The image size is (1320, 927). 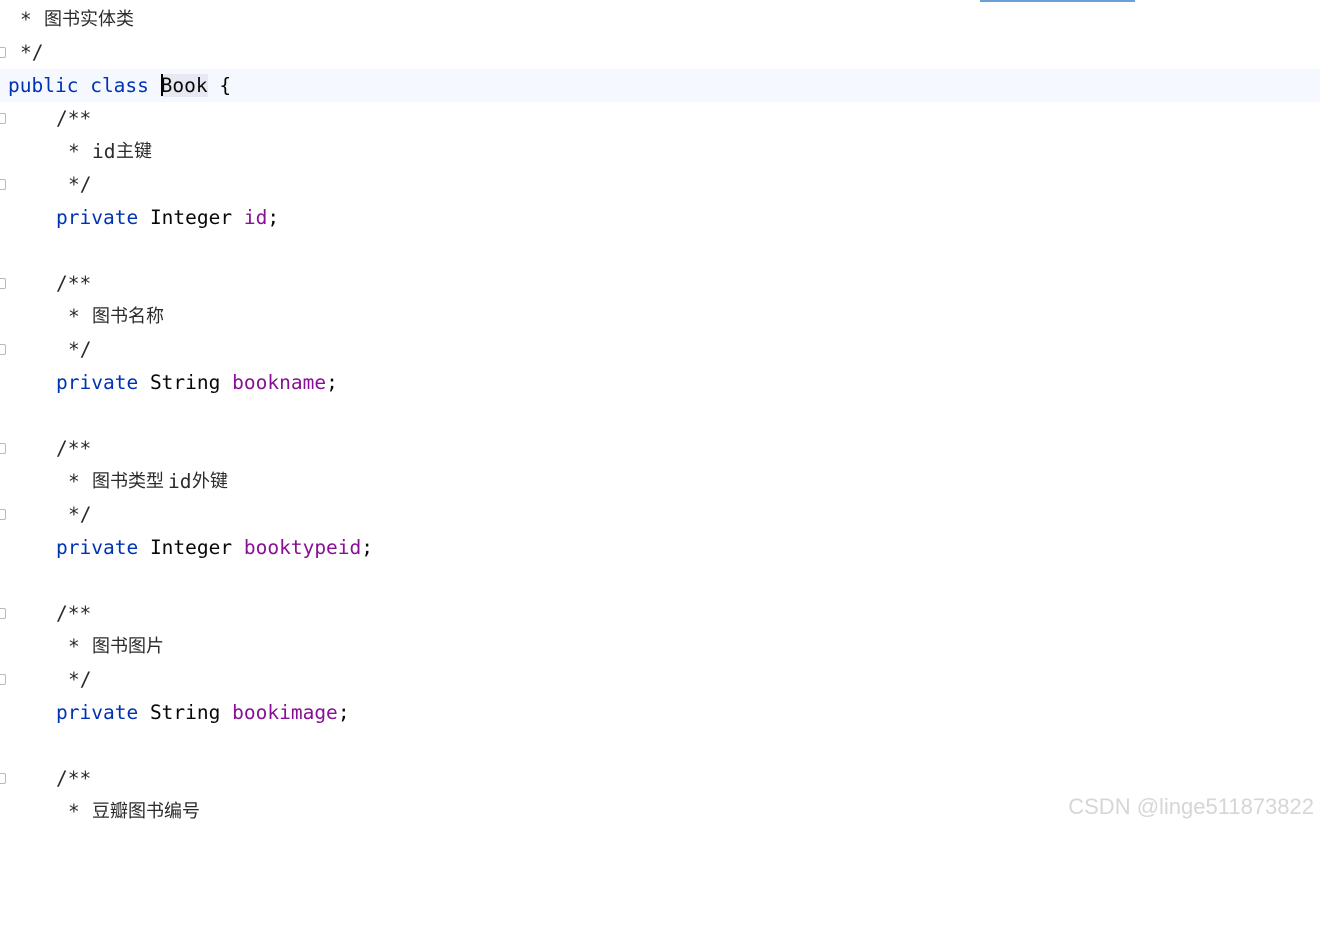 What do you see at coordinates (660, 151) in the screenshot?
I see `code-line: * id 主键` at bounding box center [660, 151].